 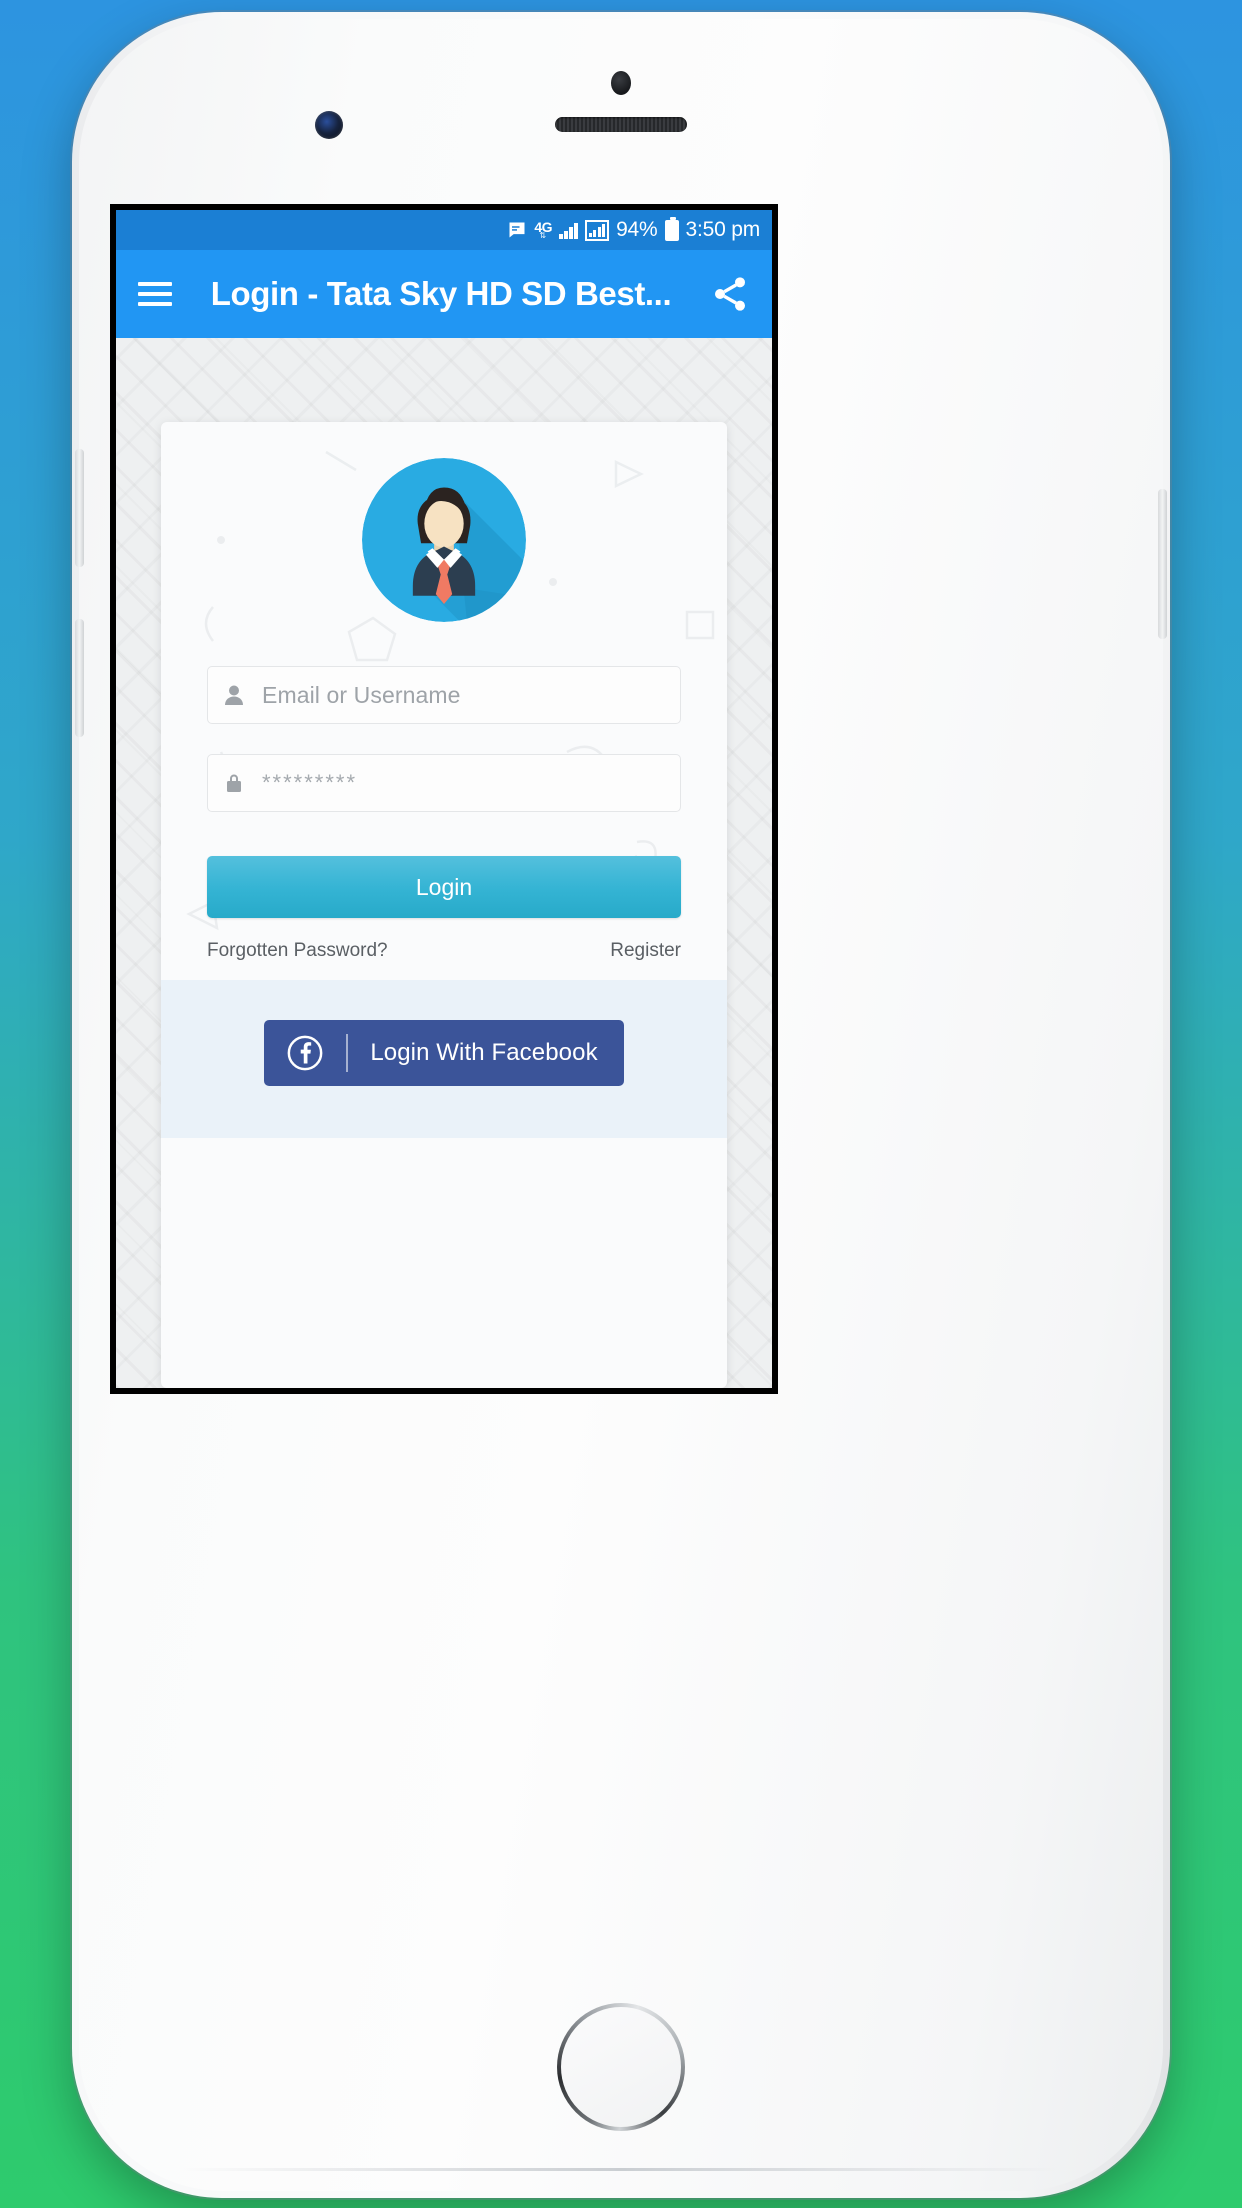 I want to click on home-button, so click(x=621, y=2067).